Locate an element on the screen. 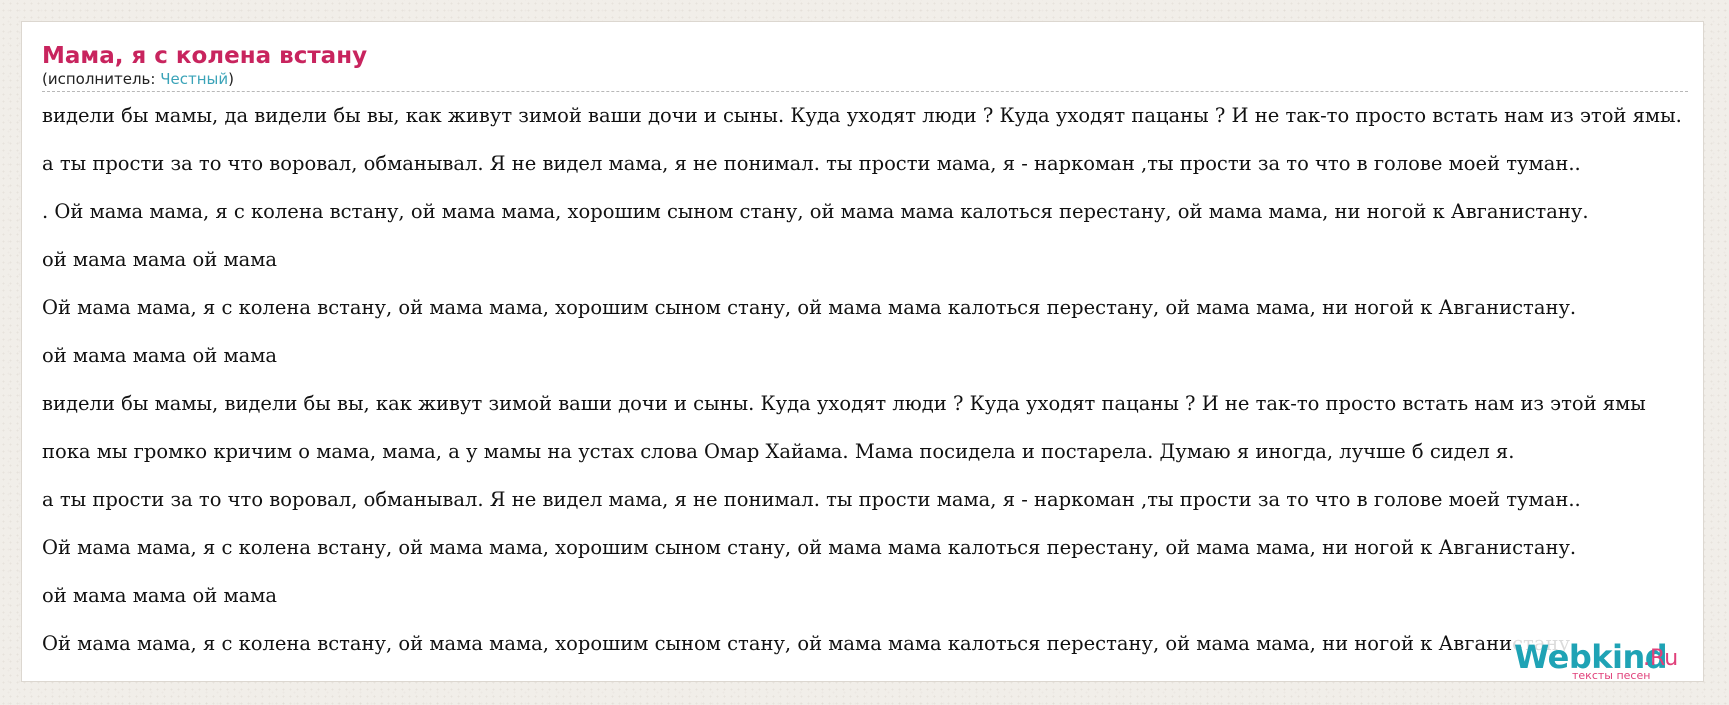 The width and height of the screenshot is (1729, 705). artist-prefix: (исполнитель: is located at coordinates (101, 79).